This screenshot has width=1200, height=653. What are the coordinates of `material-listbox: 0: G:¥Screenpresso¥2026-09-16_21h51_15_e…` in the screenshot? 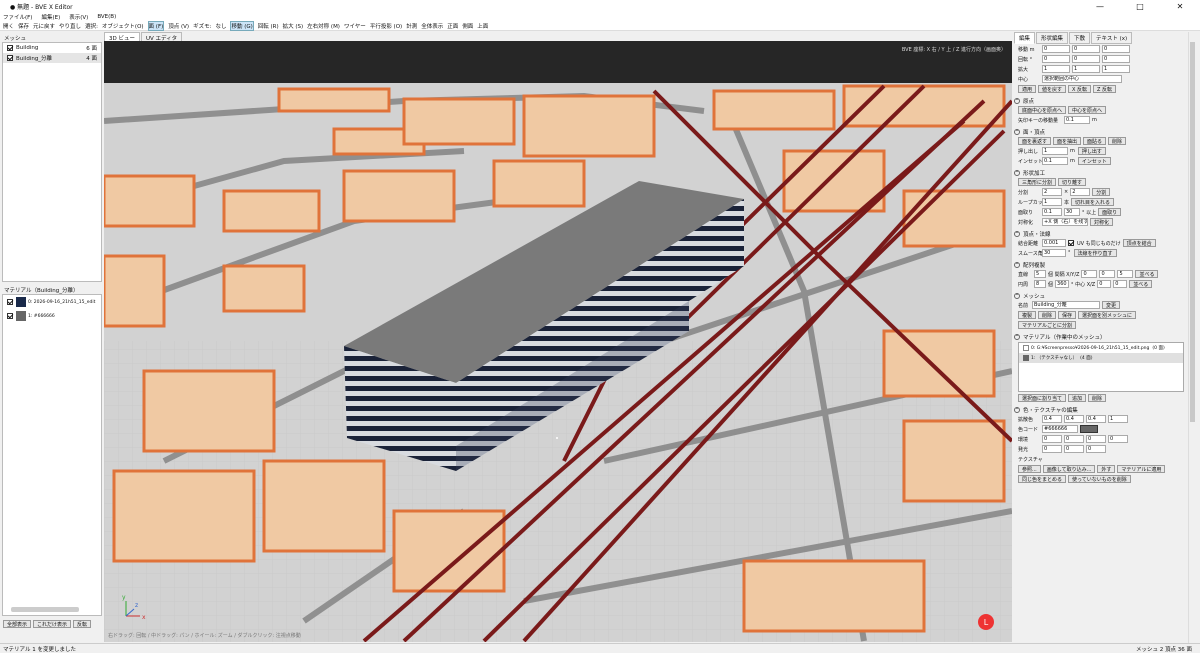 It's located at (1101, 367).